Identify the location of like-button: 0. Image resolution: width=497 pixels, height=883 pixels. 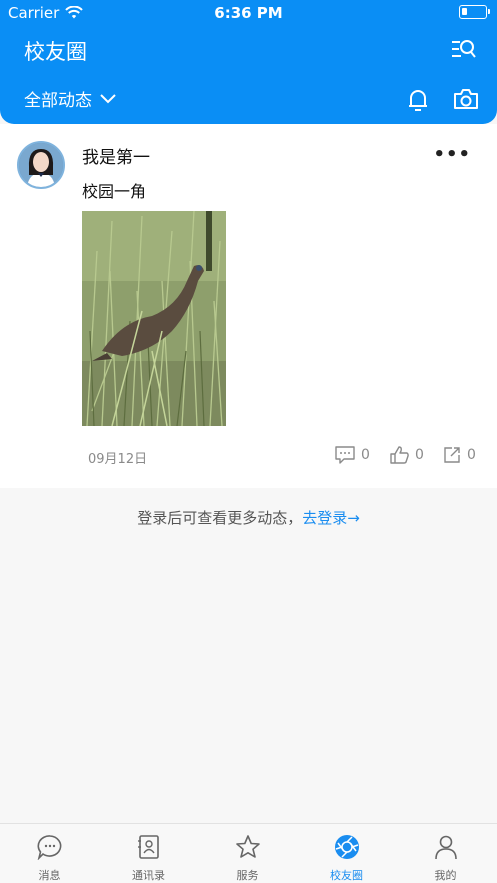
(407, 455).